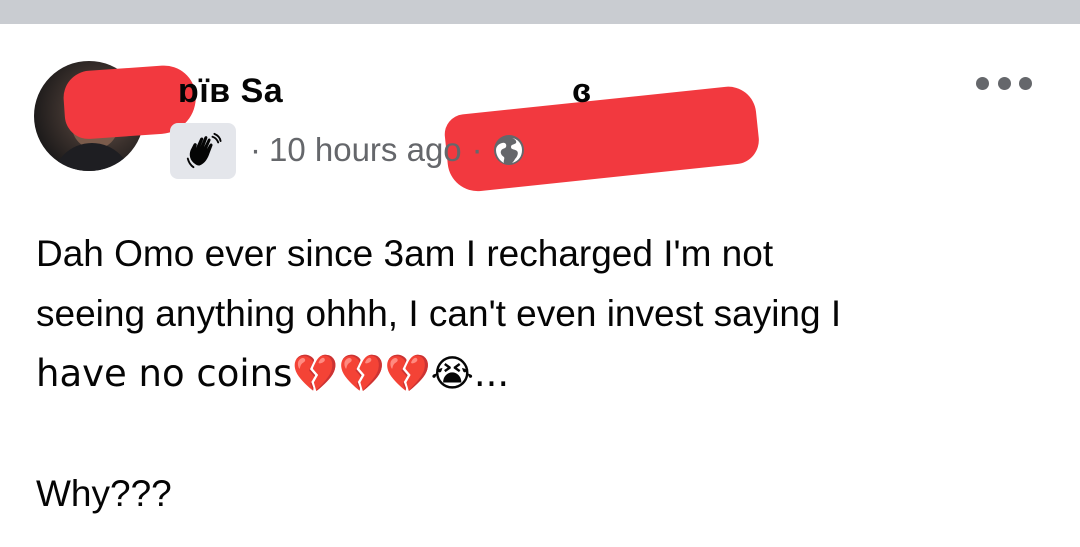  Describe the element at coordinates (365, 150) in the screenshot. I see `post-timestamp: 10 hours ago` at that location.